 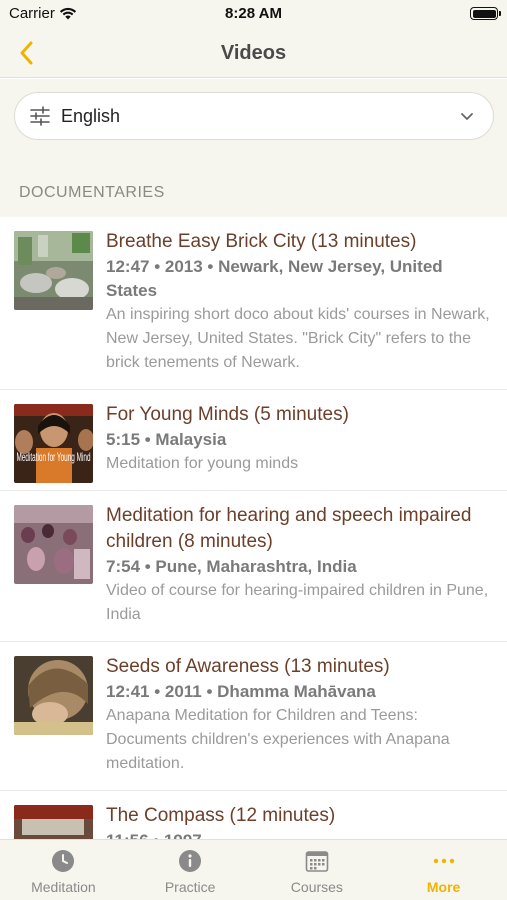 What do you see at coordinates (63, 861) in the screenshot?
I see `clock-icon` at bounding box center [63, 861].